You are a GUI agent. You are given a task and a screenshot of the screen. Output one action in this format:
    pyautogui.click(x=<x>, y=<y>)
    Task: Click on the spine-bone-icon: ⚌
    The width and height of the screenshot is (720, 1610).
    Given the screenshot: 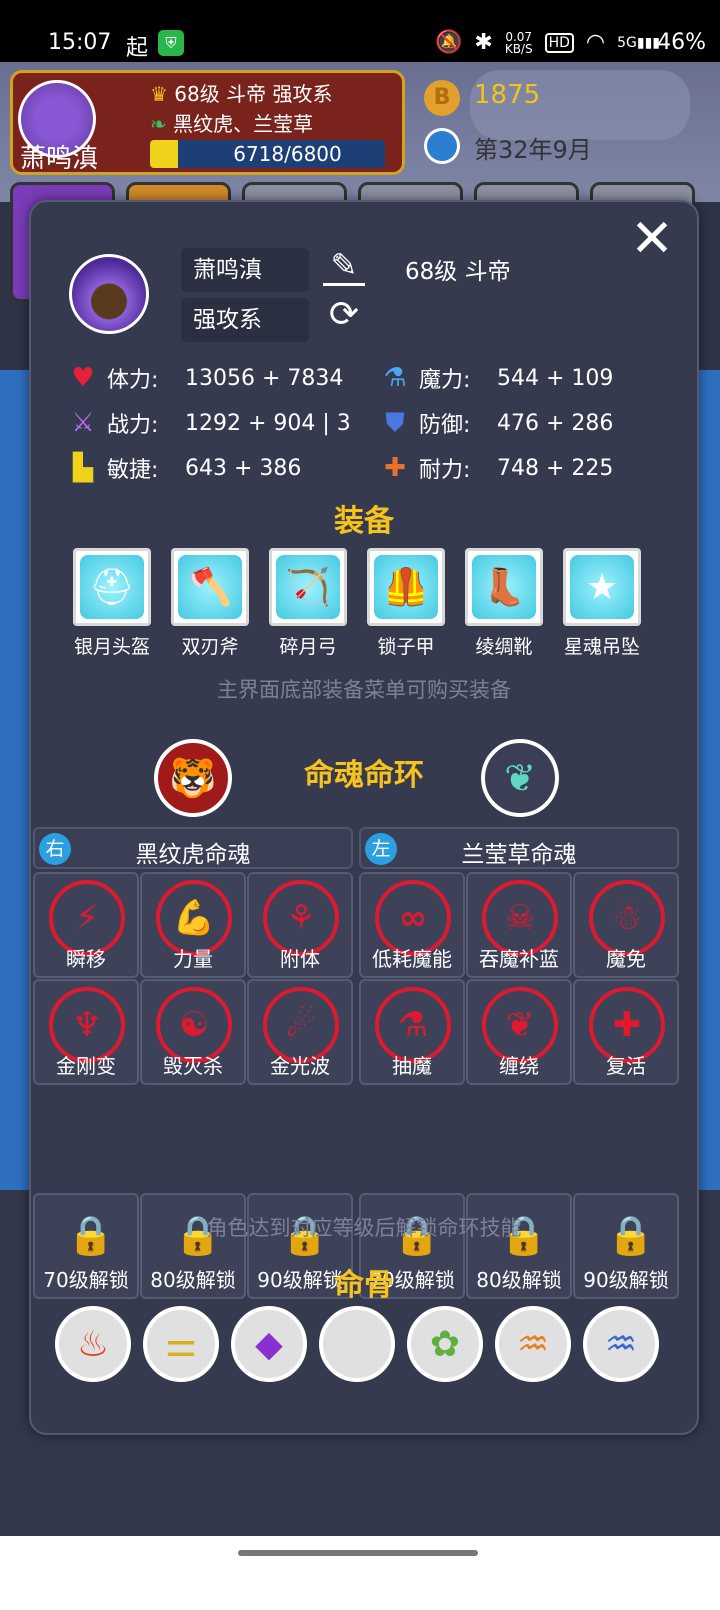 What is the action you would take?
    pyautogui.click(x=181, y=1344)
    